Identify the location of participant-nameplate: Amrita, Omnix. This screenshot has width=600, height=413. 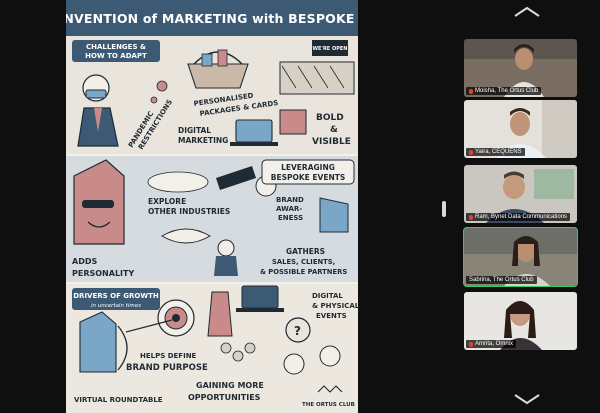
(491, 344).